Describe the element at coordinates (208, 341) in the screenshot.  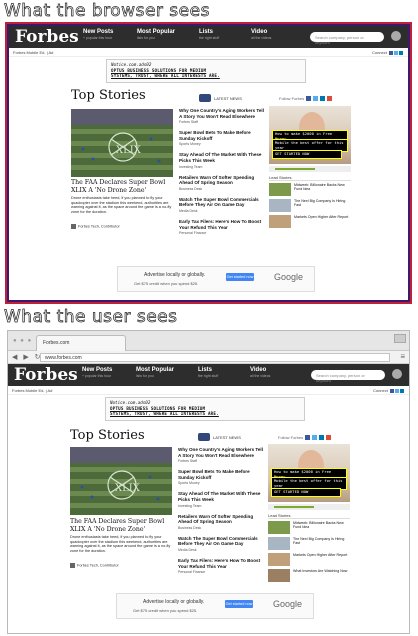
I see `browser-tab-bar: ● ● ● Forbes.com` at that location.